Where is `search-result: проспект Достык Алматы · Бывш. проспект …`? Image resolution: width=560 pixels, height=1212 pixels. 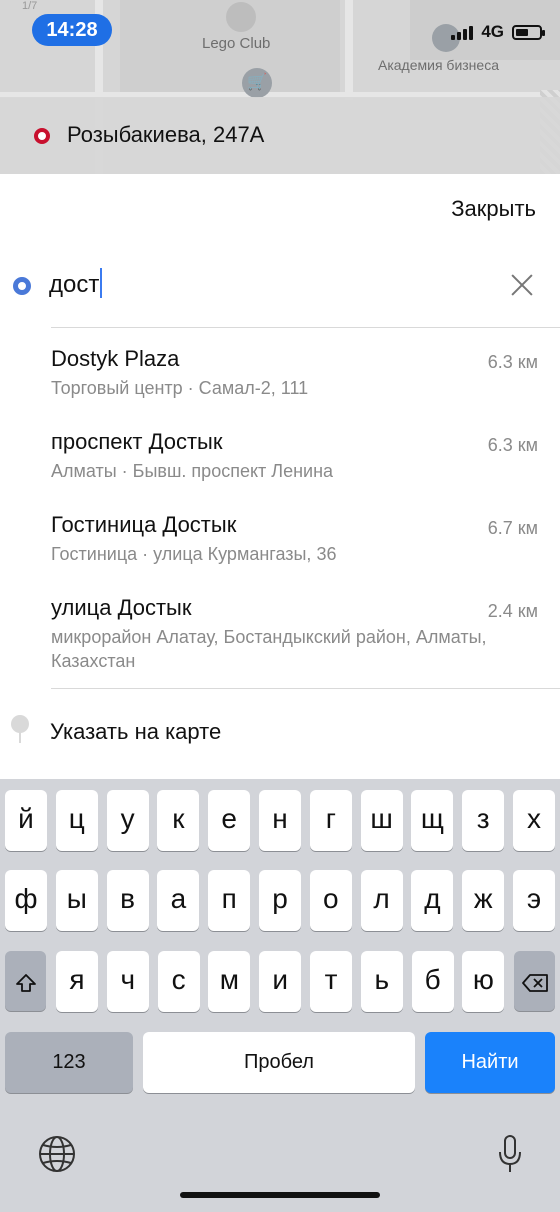 search-result: проспект Достык Алматы · Бывш. проспект … is located at coordinates (294, 456).